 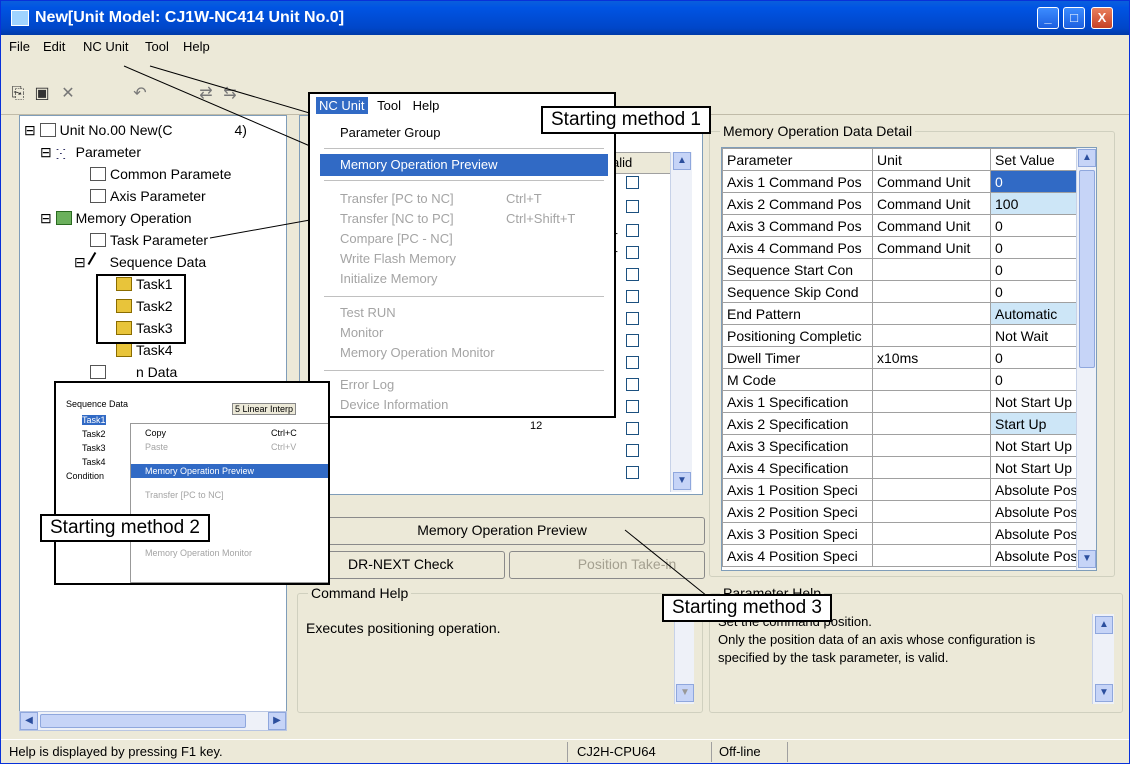 I want to click on ctx-sequence-data: Sequence Data, so click(x=97, y=404).